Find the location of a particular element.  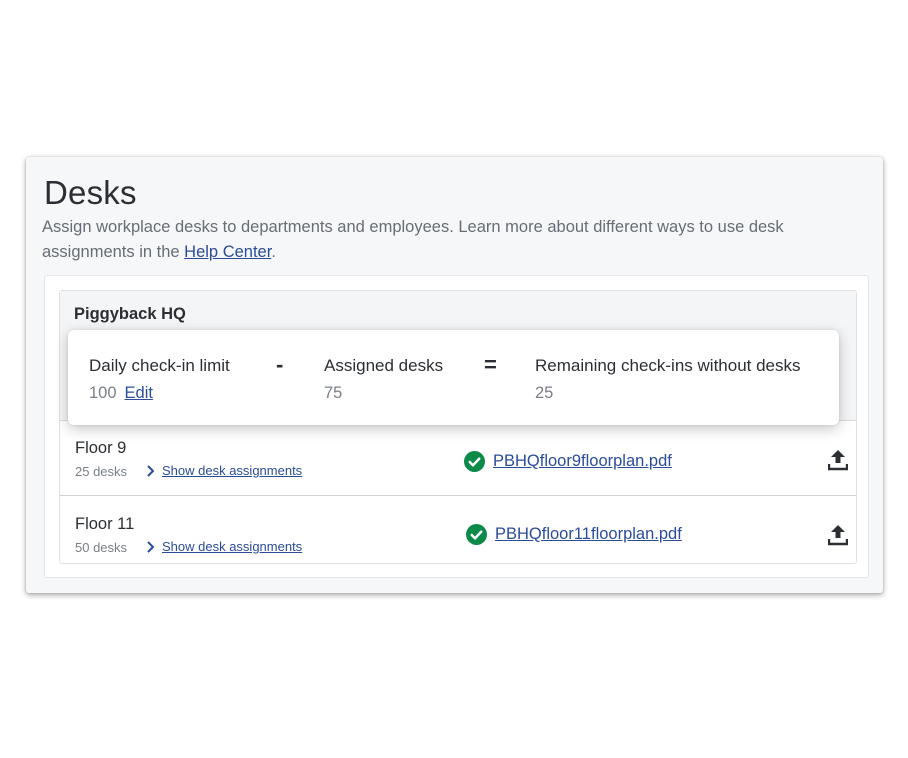

floorplan-file: PBHQfloor9floorplan.pdf is located at coordinates (568, 461).